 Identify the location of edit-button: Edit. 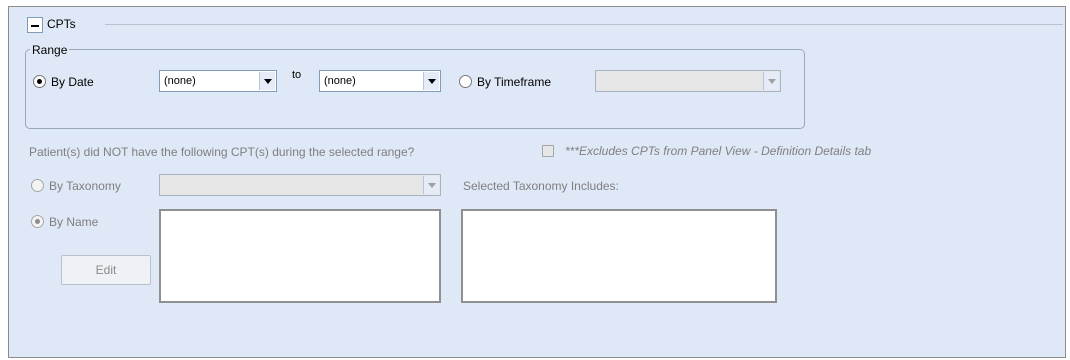
(106, 270).